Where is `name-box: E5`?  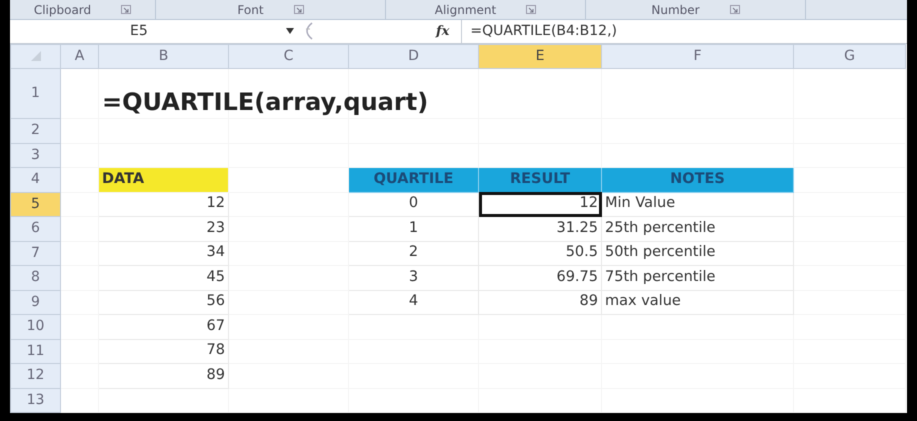
name-box: E5 is located at coordinates (126, 31).